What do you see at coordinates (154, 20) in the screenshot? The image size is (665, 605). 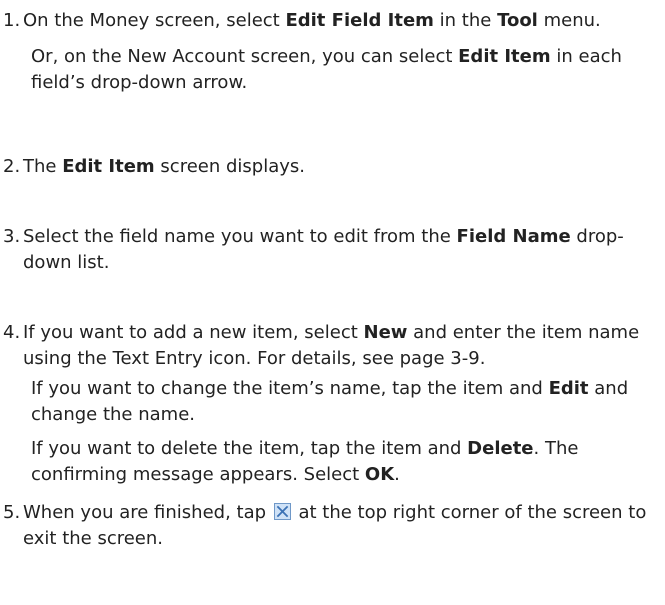 I see `text-run: On the Money screen, select` at bounding box center [154, 20].